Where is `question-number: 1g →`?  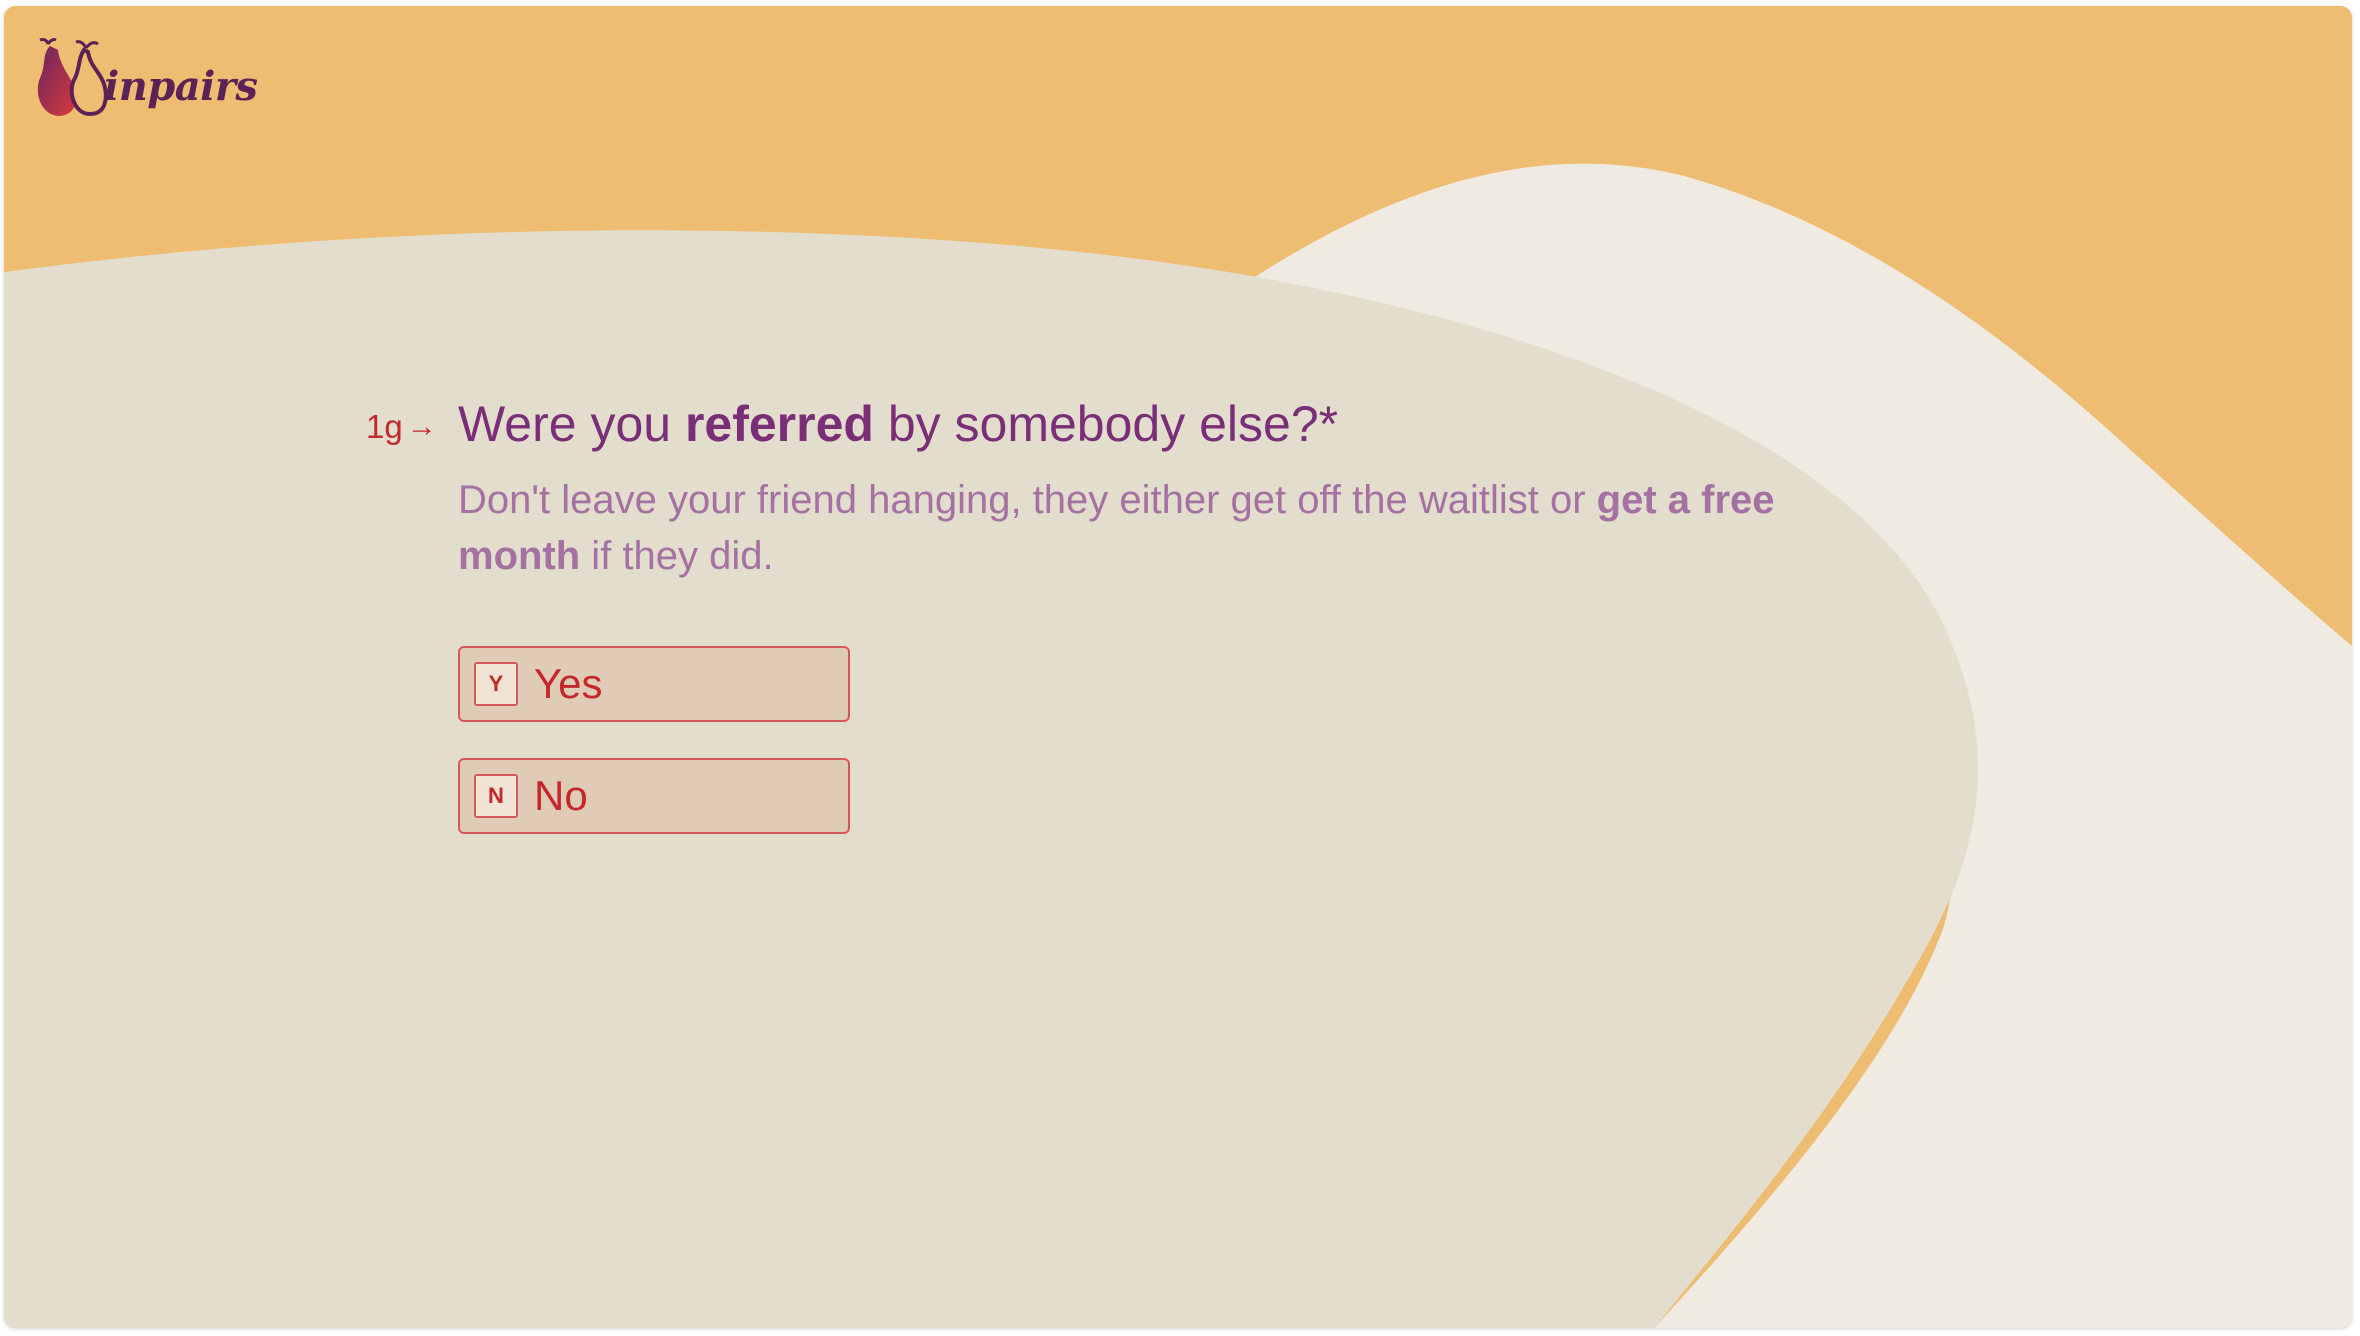
question-number: 1g → is located at coordinates (401, 427).